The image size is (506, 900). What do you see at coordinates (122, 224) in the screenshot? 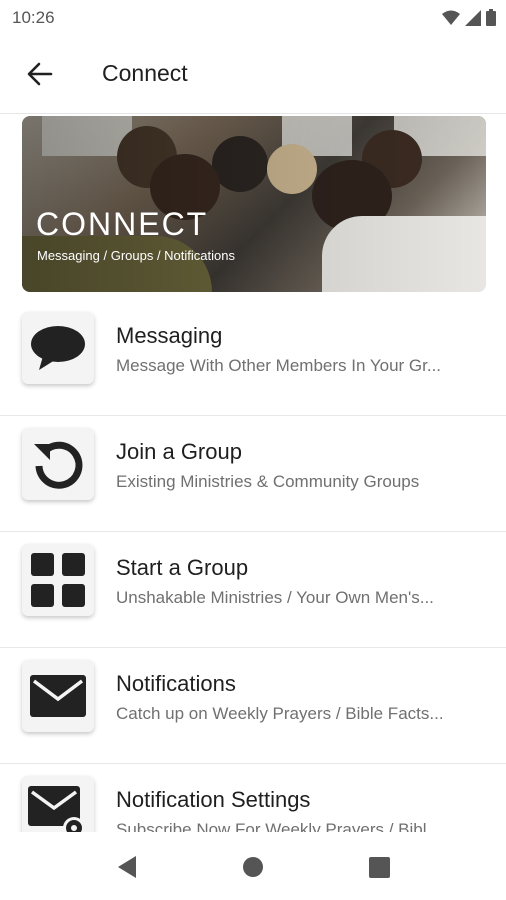
I see `banner-title: CONNECT` at bounding box center [122, 224].